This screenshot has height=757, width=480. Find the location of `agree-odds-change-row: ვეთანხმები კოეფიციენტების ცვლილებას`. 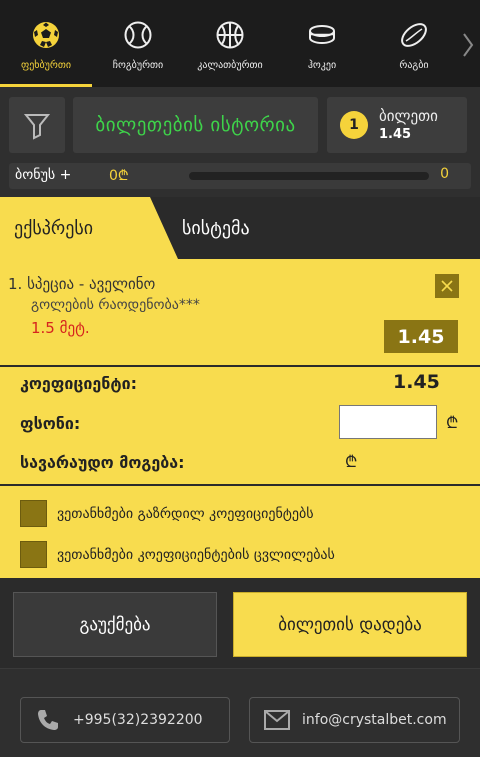

agree-odds-change-row: ვეთანხმები კოეფიციენტების ცვლილებას is located at coordinates (177, 554).